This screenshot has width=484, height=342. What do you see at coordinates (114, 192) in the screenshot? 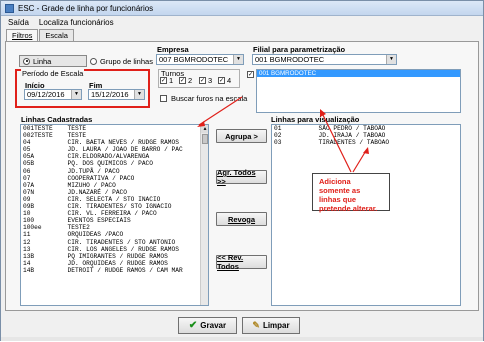
I see `list-item: 07N JD.NAZARÉ / PACO` at bounding box center [114, 192].